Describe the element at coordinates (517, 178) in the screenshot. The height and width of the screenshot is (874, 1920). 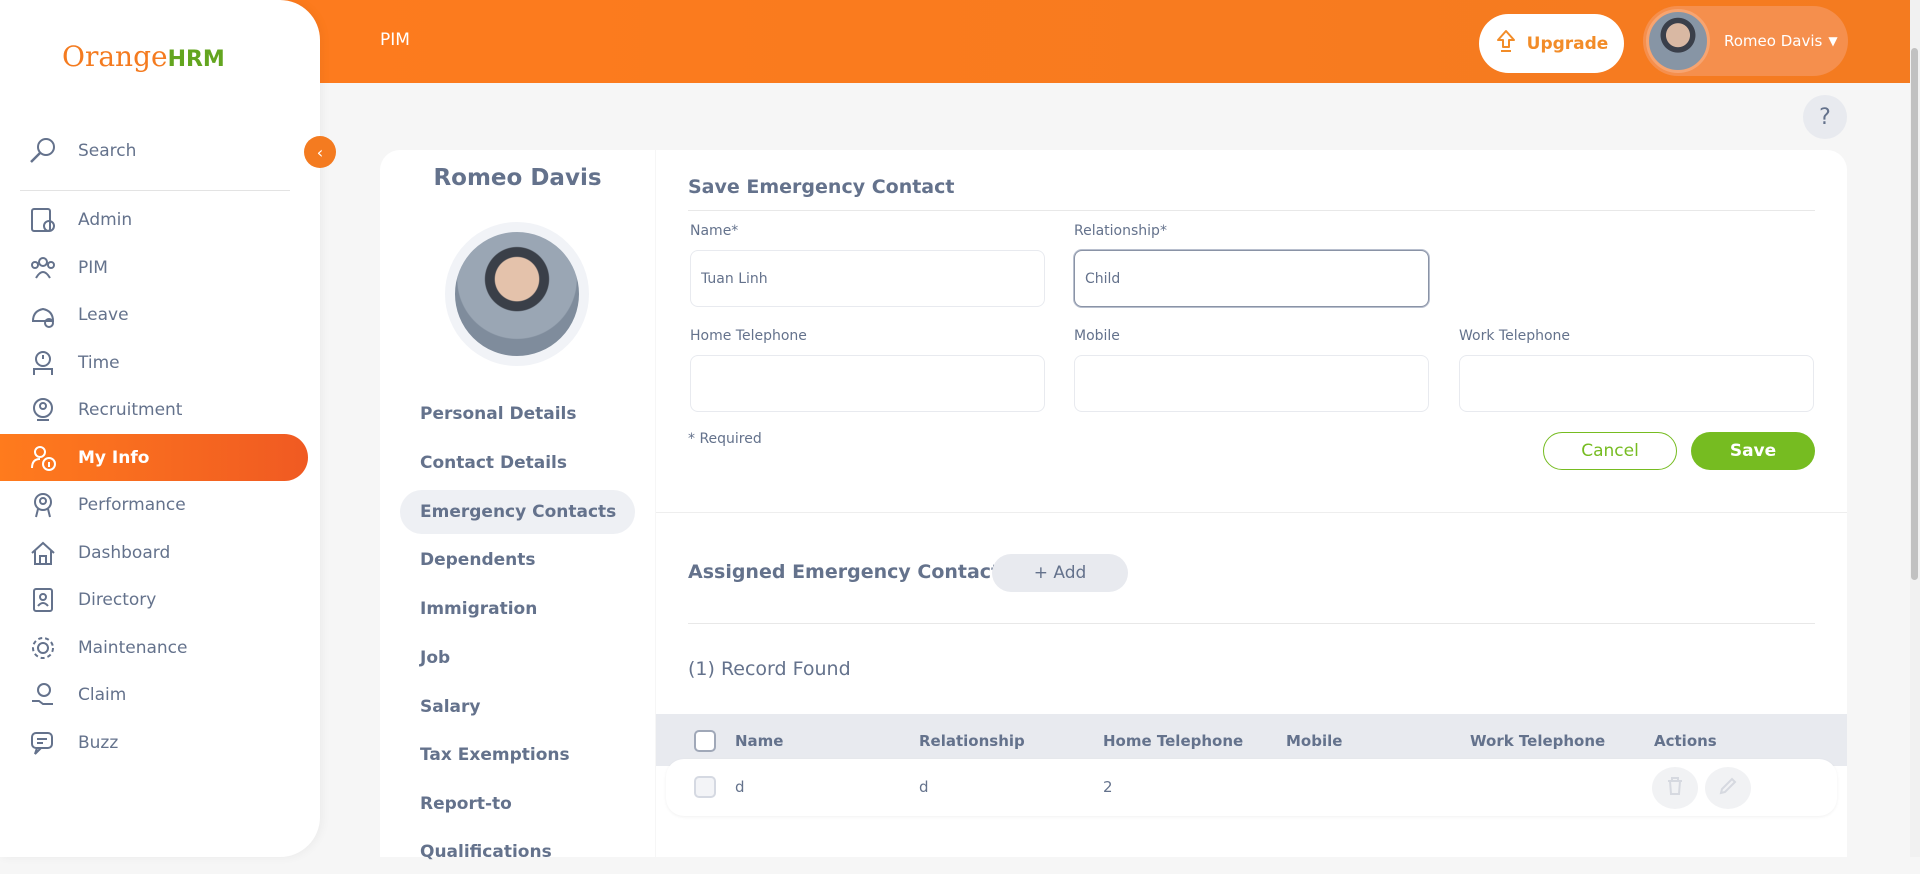
I see `profile-name: Romeo Davis` at that location.